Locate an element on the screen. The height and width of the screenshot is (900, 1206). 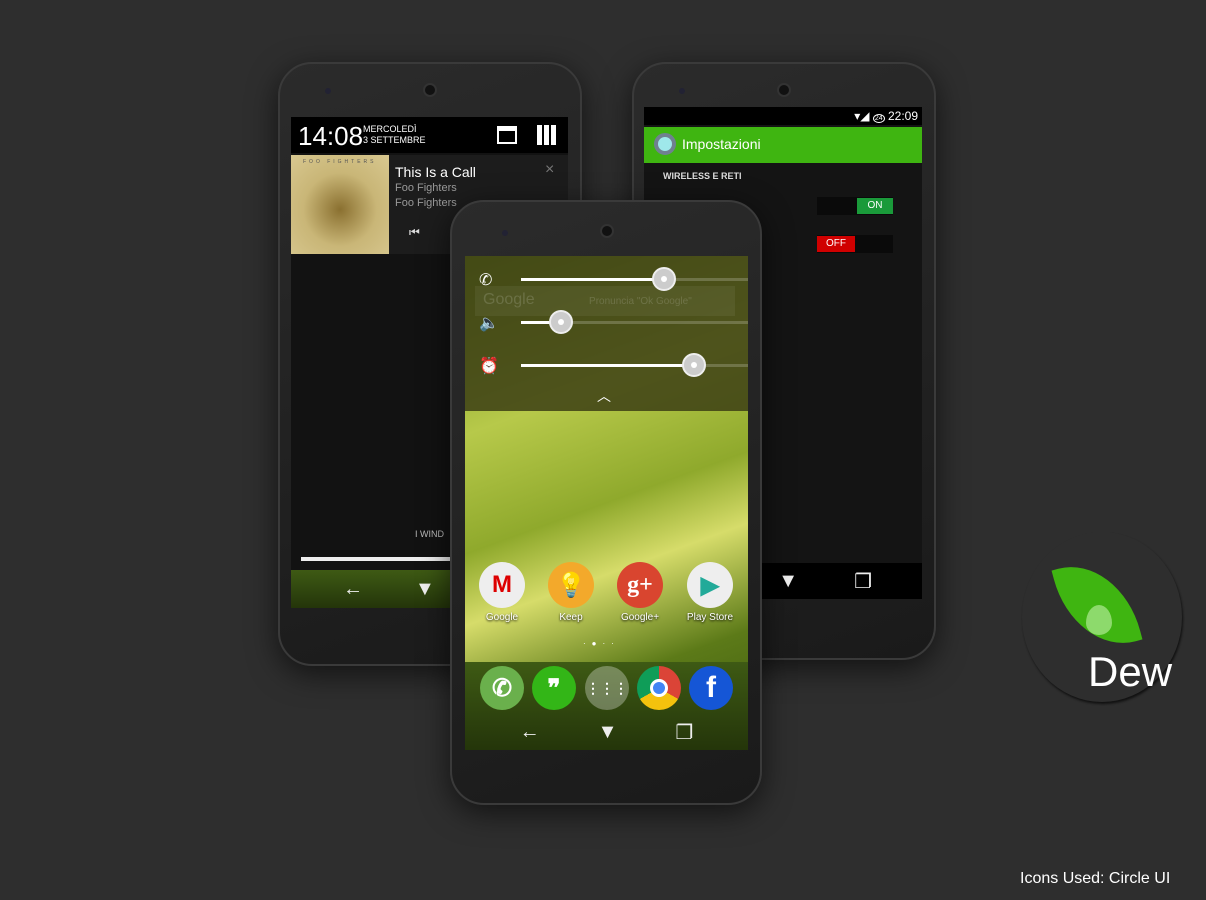
toggle-label: OFF is located at coordinates (836, 244).